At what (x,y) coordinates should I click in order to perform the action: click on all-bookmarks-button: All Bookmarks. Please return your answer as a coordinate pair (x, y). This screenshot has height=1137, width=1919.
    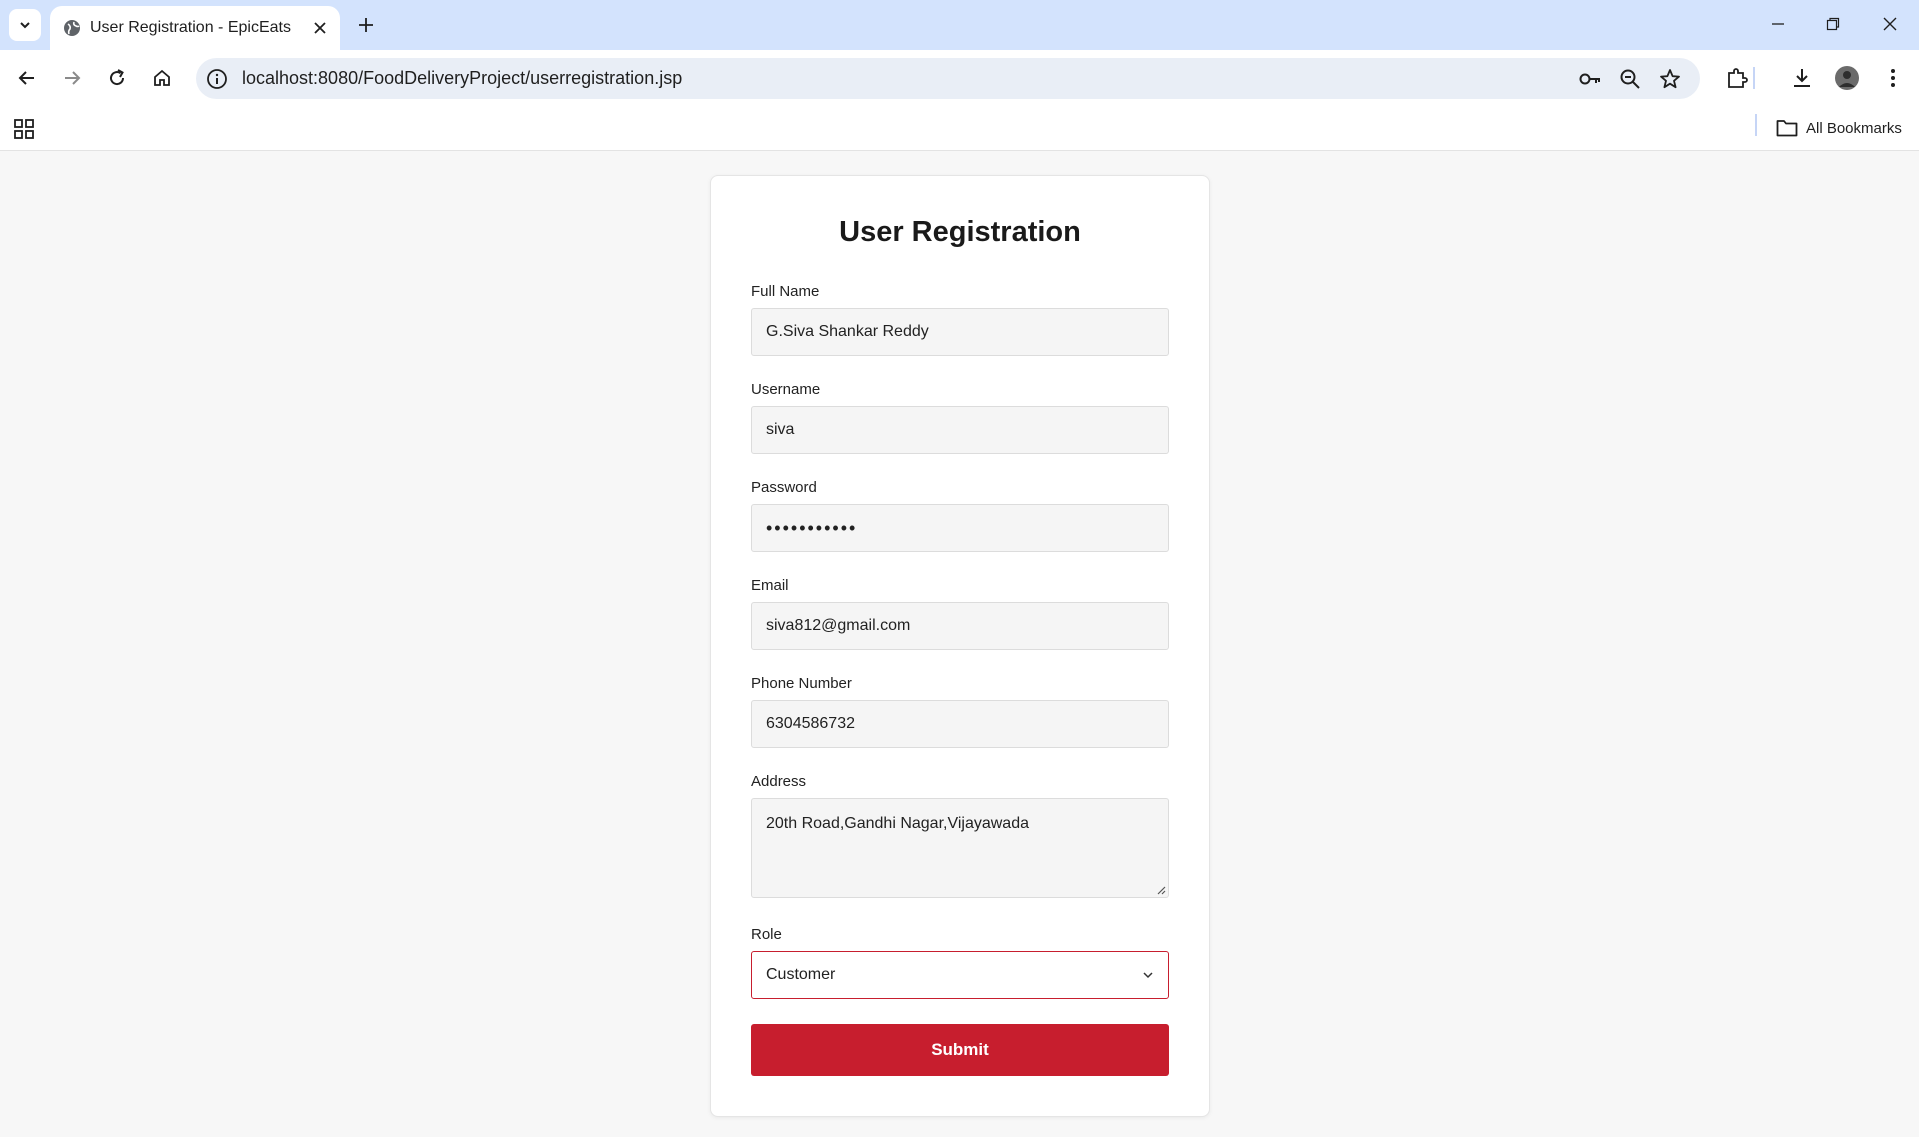
    Looking at the image, I should click on (1839, 128).